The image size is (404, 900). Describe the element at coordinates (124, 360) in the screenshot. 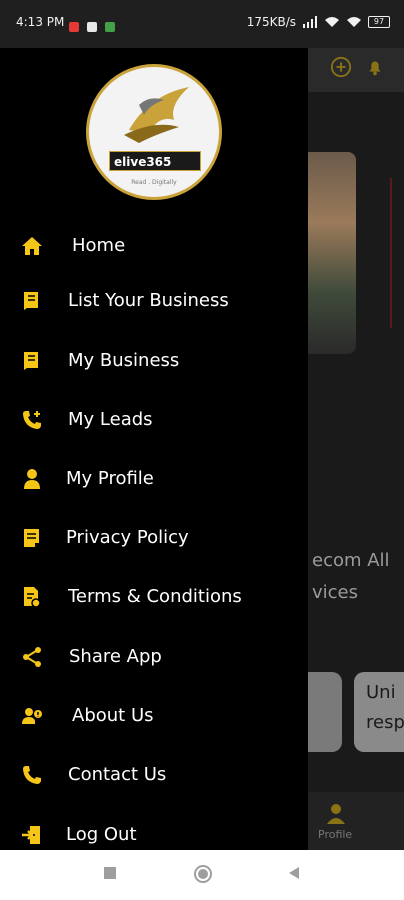

I see `menu-item-label: My Business` at that location.